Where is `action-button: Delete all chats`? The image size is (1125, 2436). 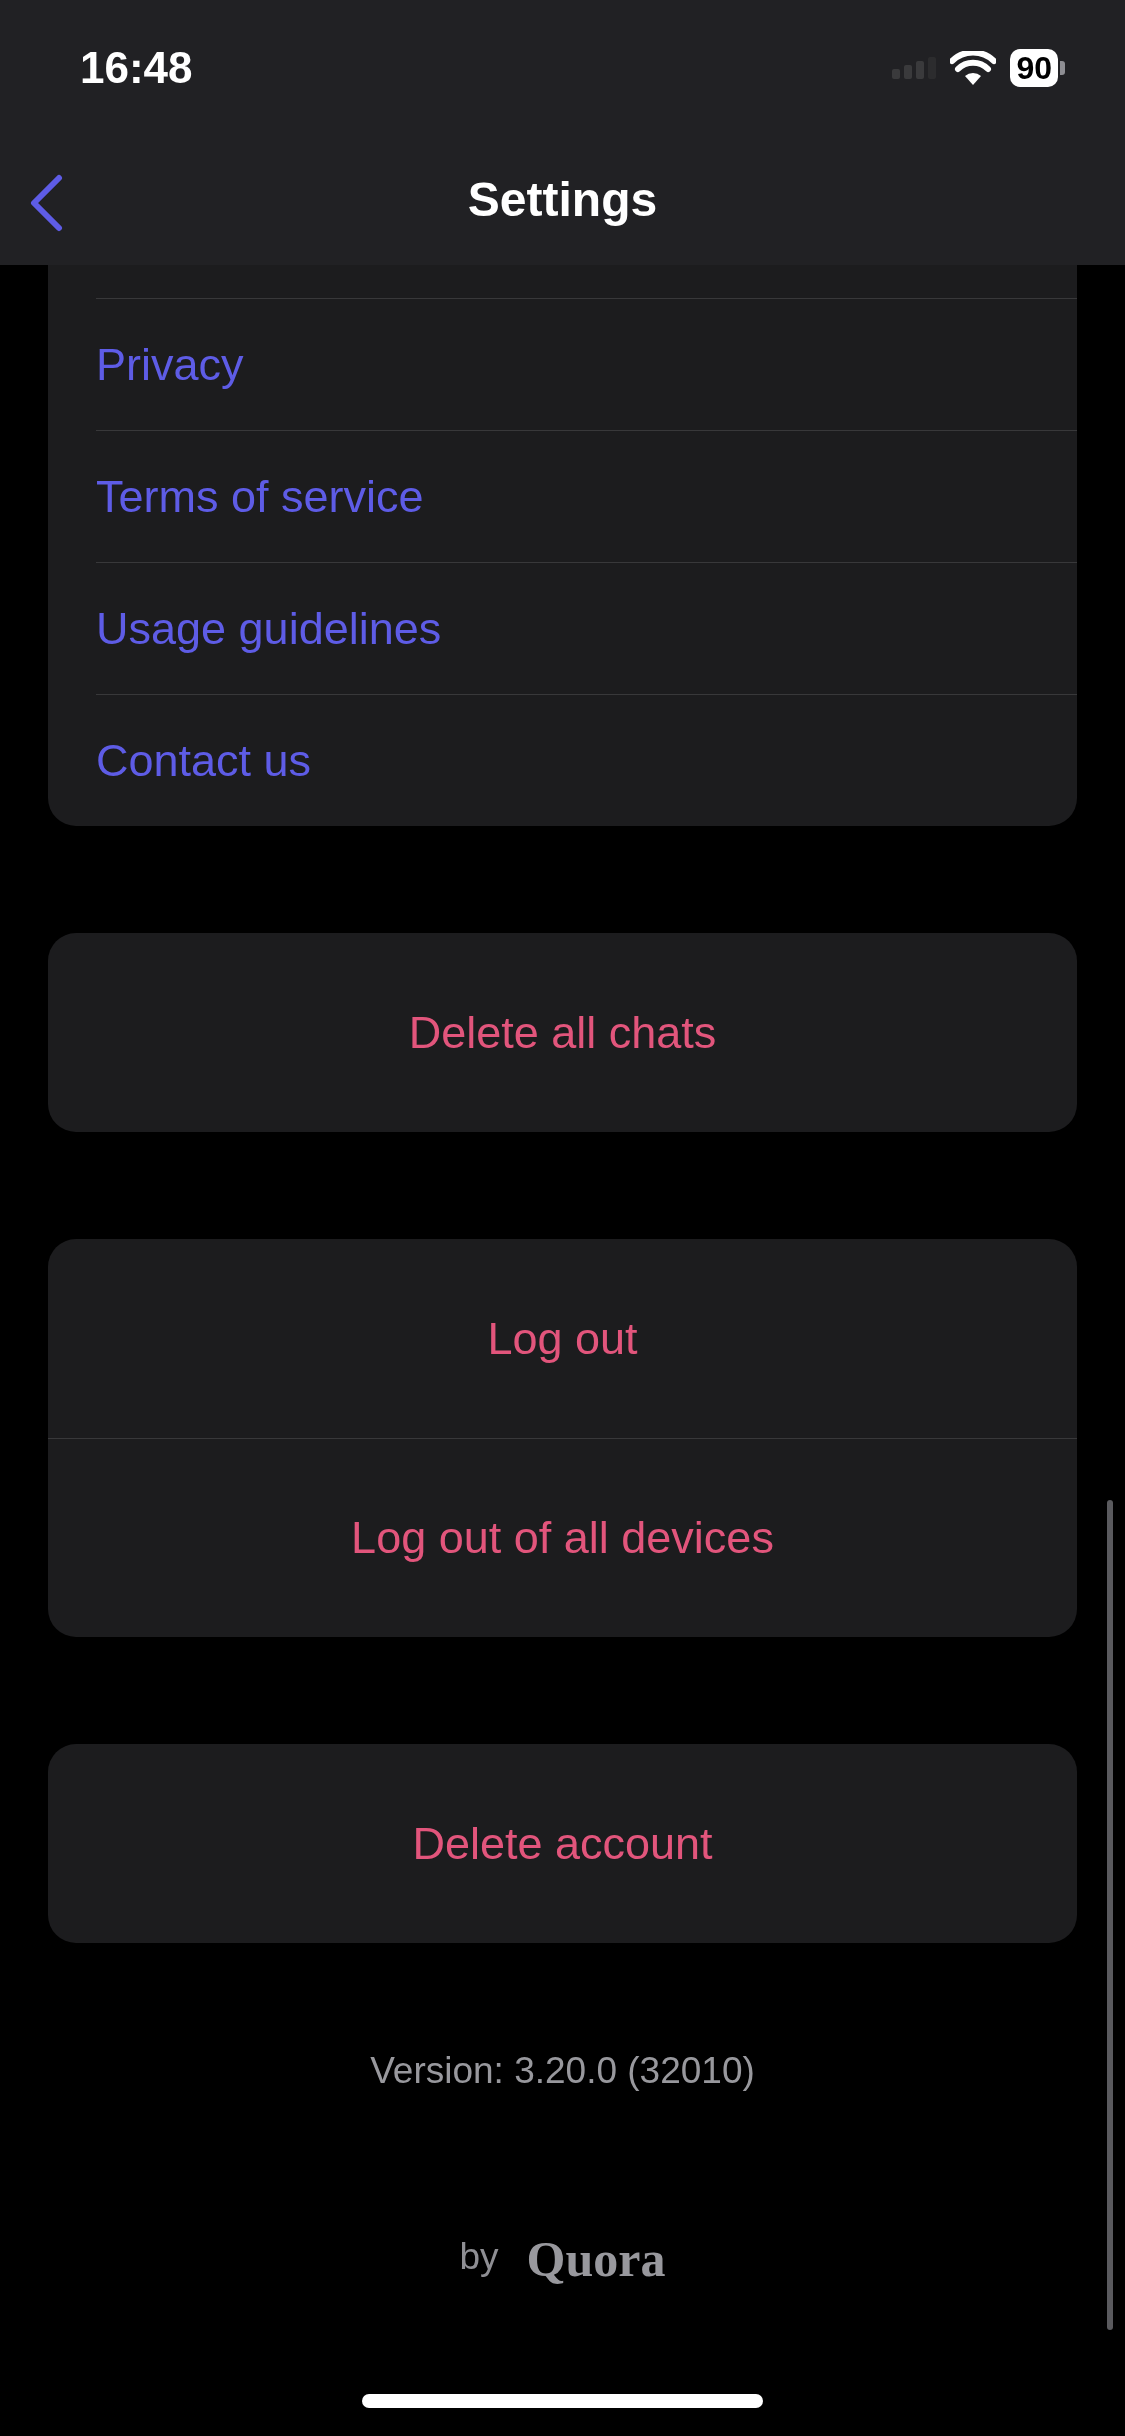 action-button: Delete all chats is located at coordinates (562, 1032).